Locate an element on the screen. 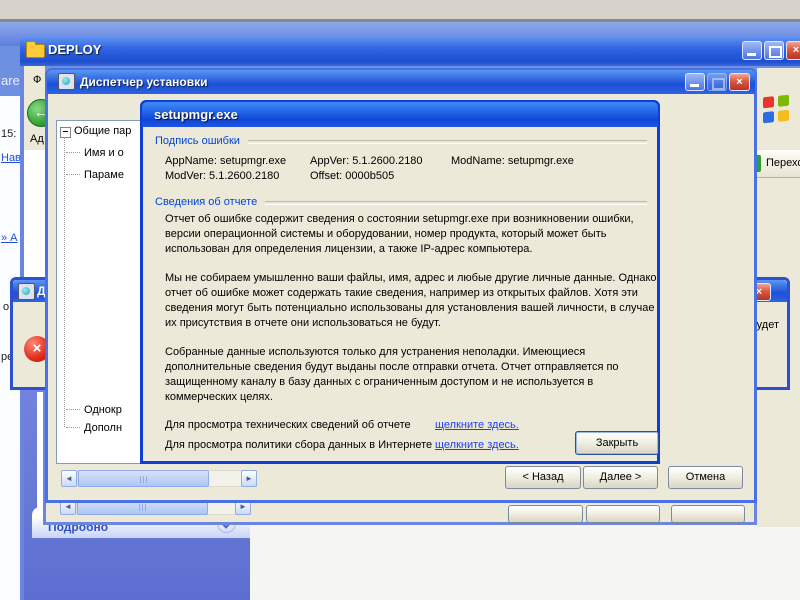  file-list-edge is located at coordinates (34, 213).